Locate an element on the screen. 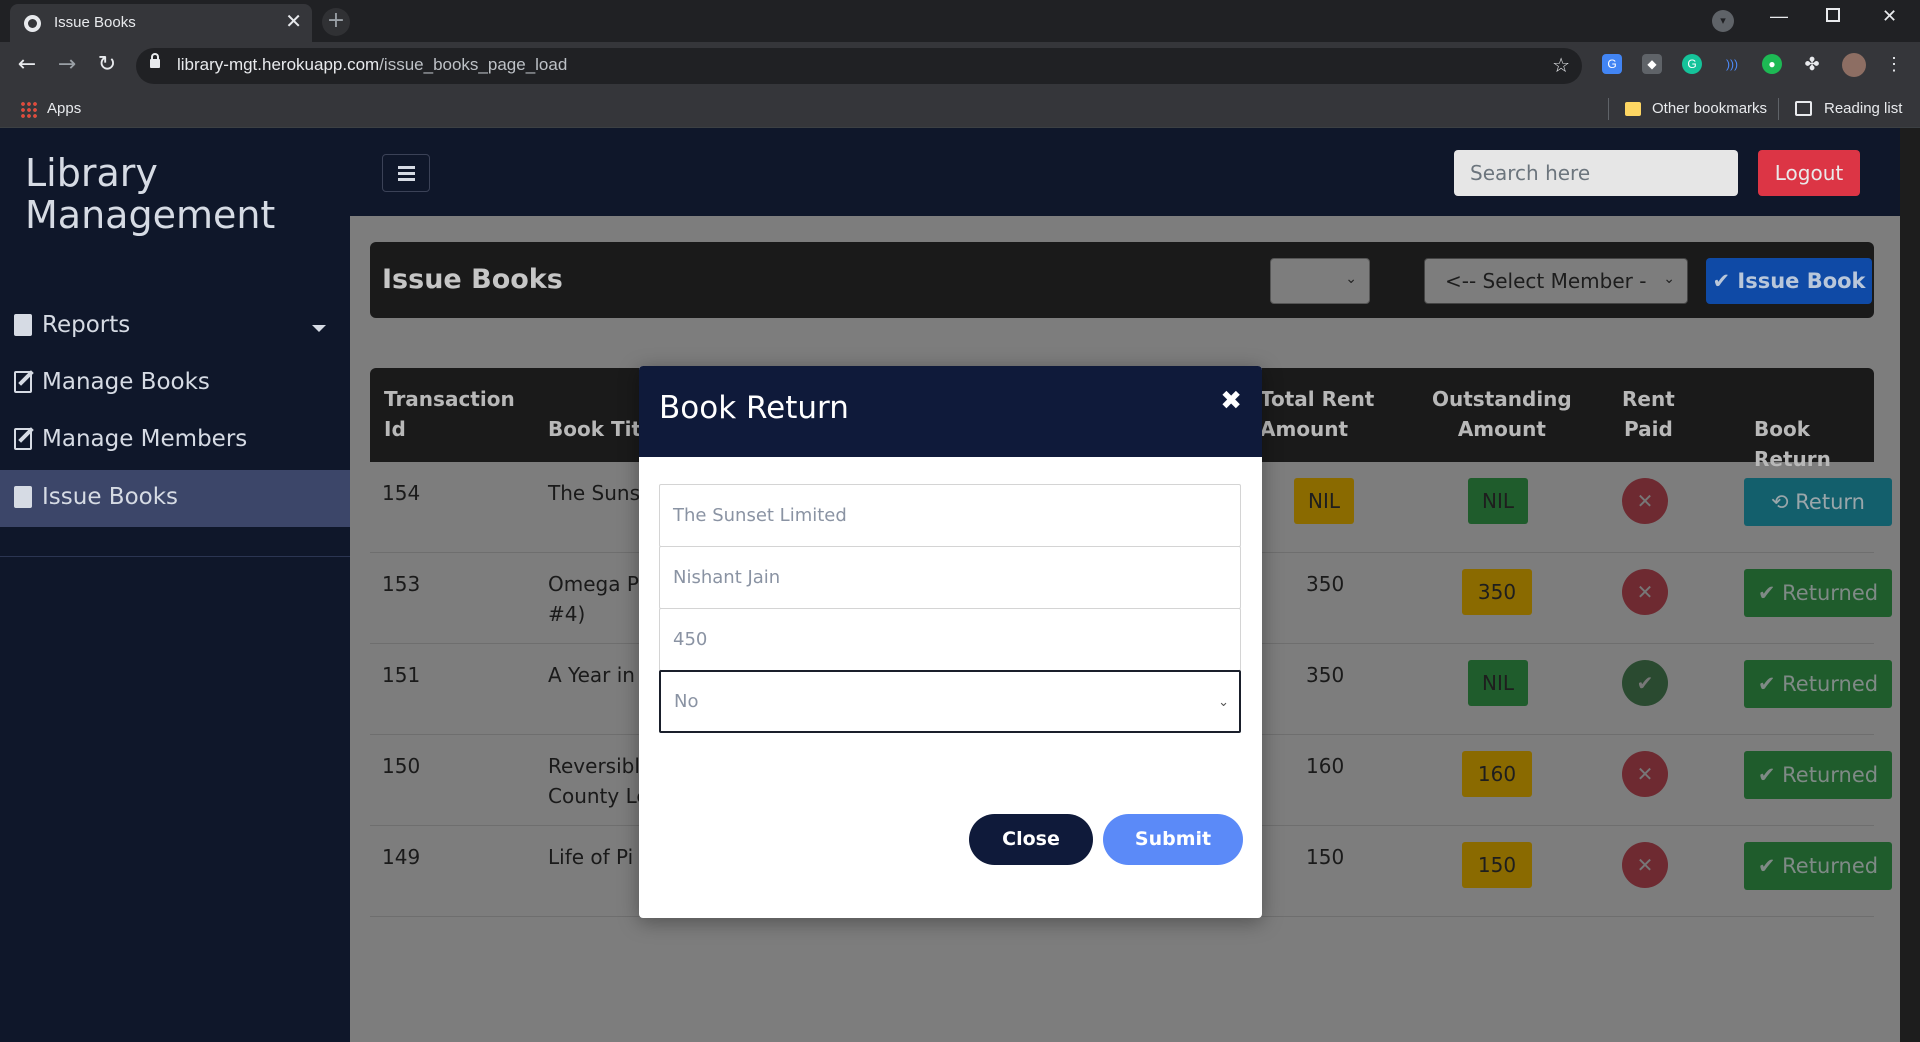  paid-check-icon: ✔ is located at coordinates (1645, 683).